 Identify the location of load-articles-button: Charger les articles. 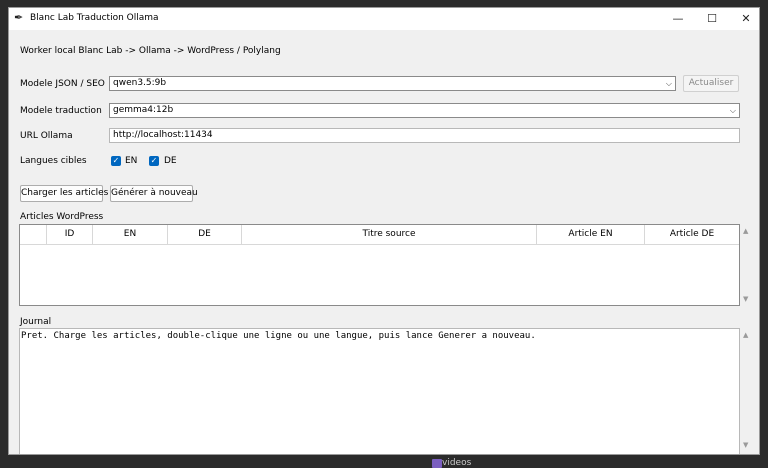
(64, 193).